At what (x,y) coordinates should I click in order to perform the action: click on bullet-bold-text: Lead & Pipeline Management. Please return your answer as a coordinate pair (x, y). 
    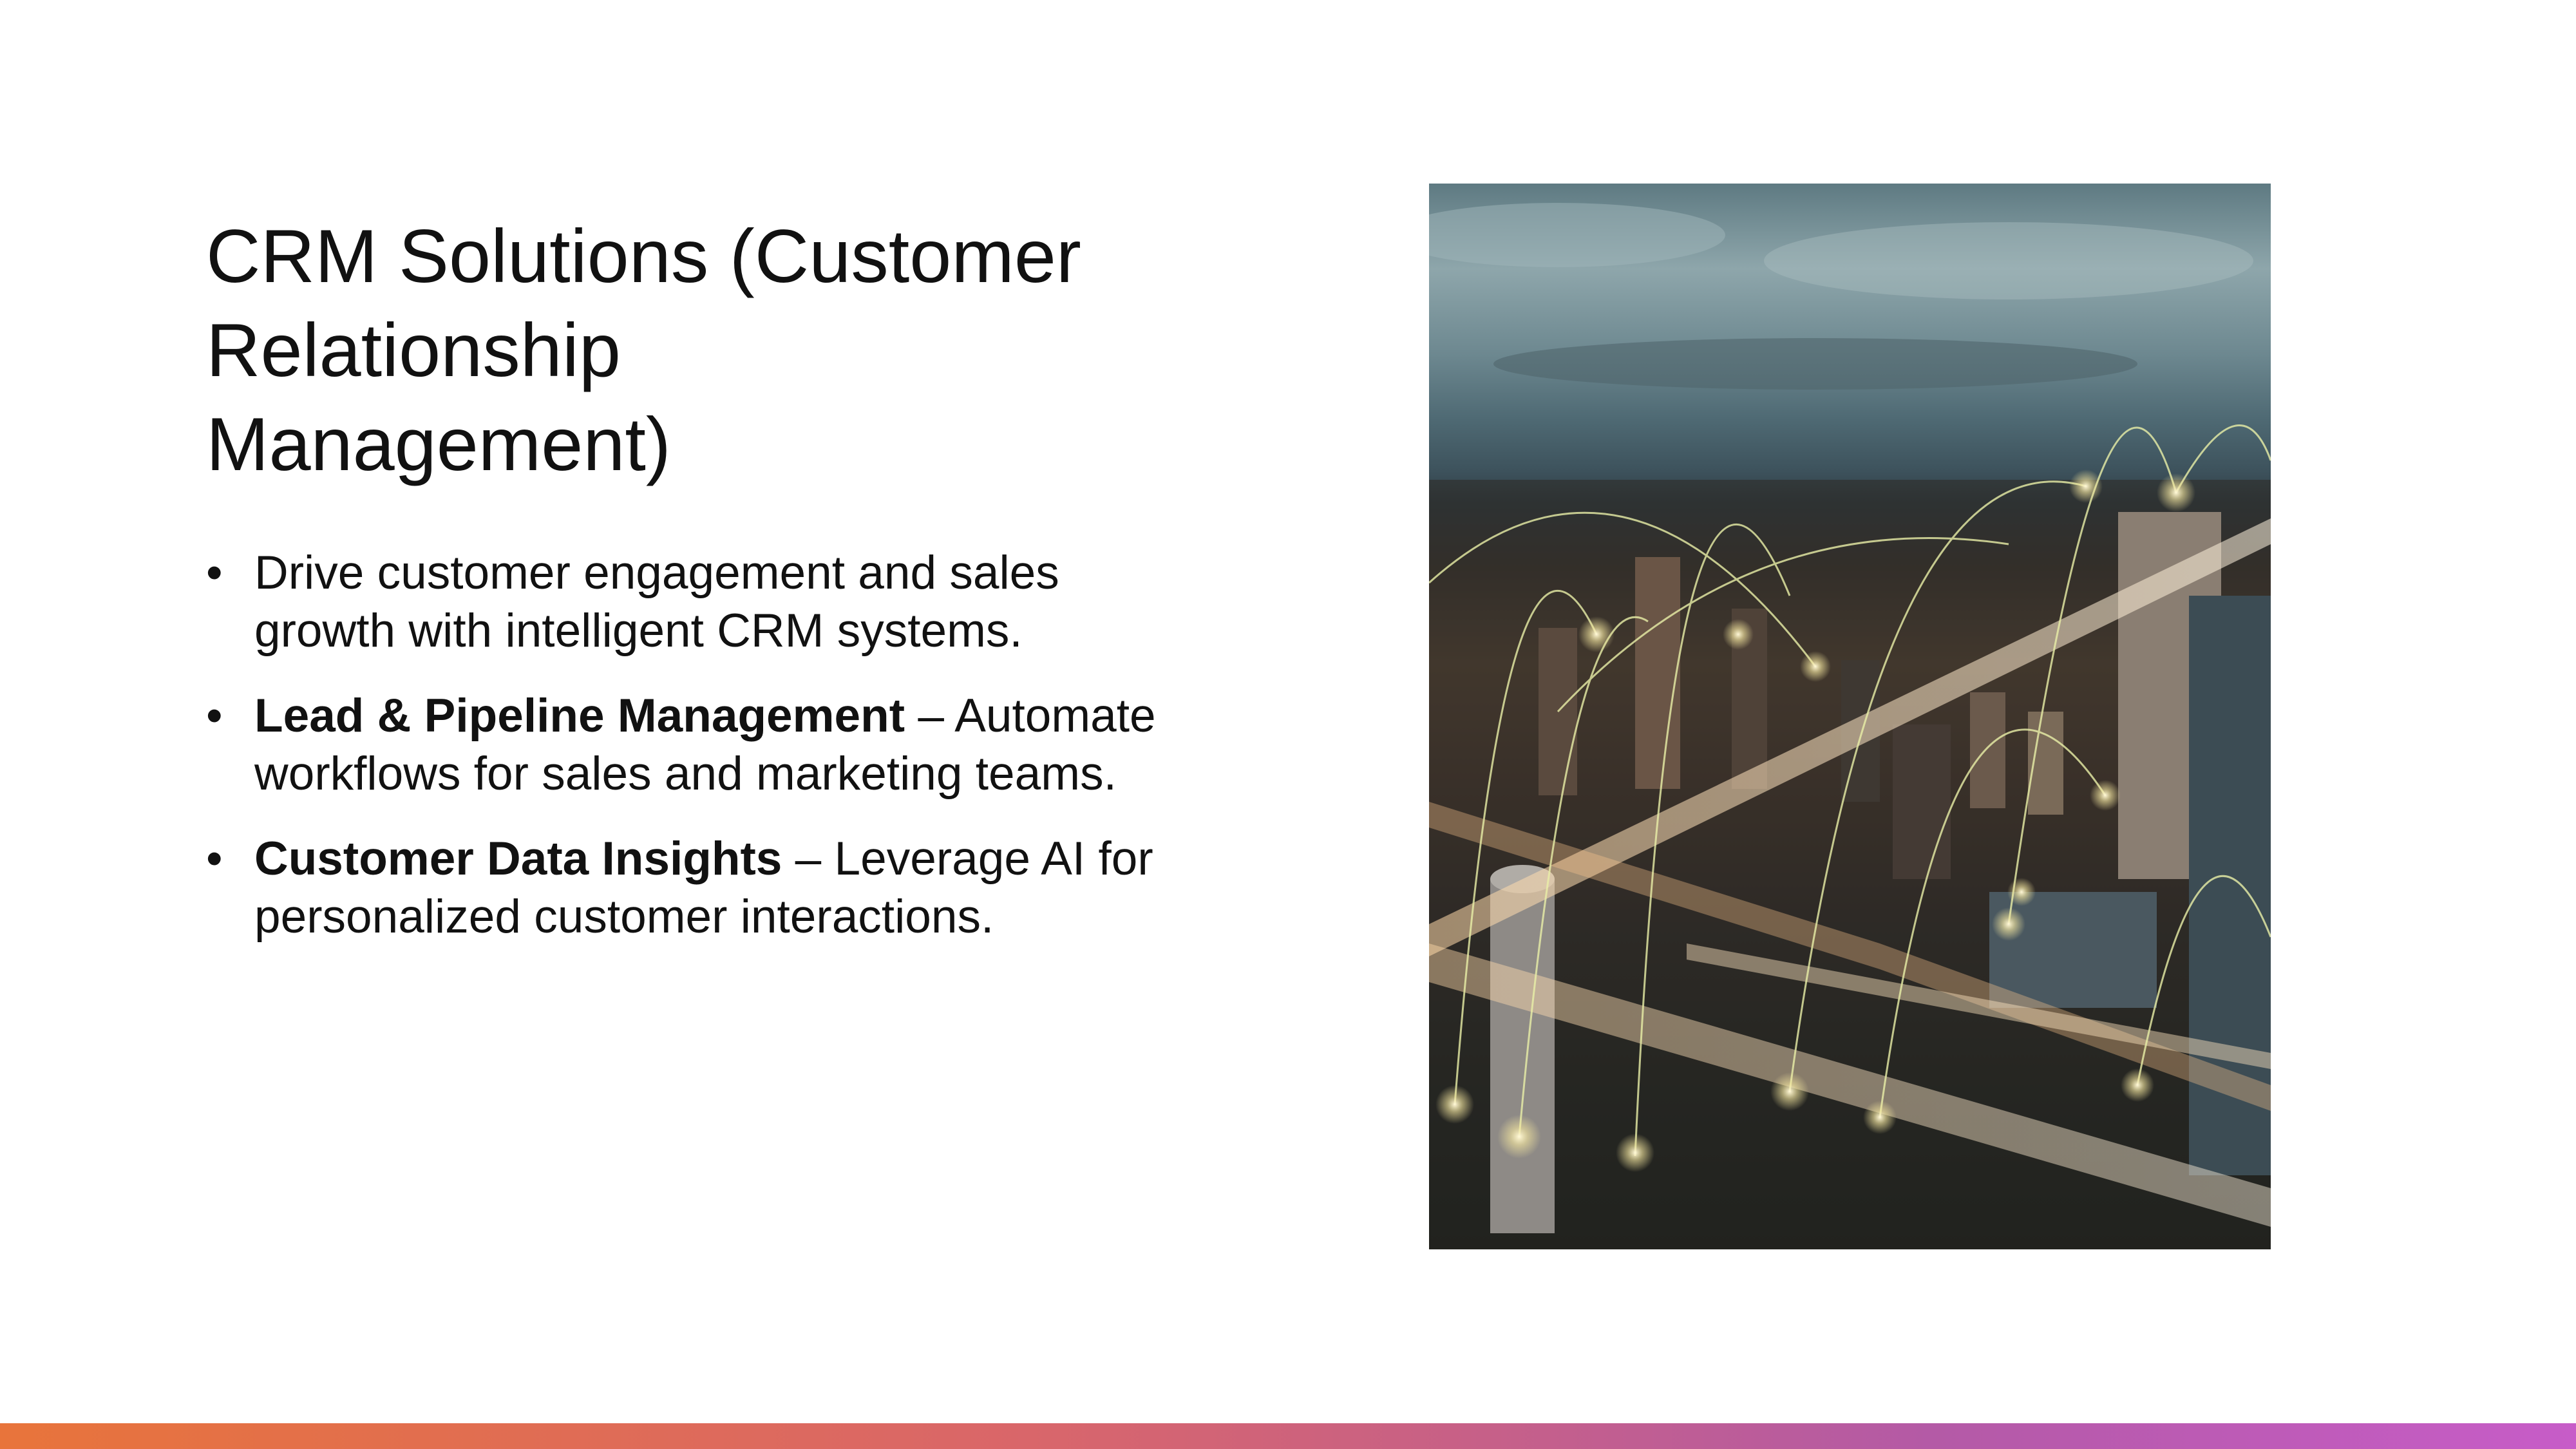
    Looking at the image, I should click on (579, 716).